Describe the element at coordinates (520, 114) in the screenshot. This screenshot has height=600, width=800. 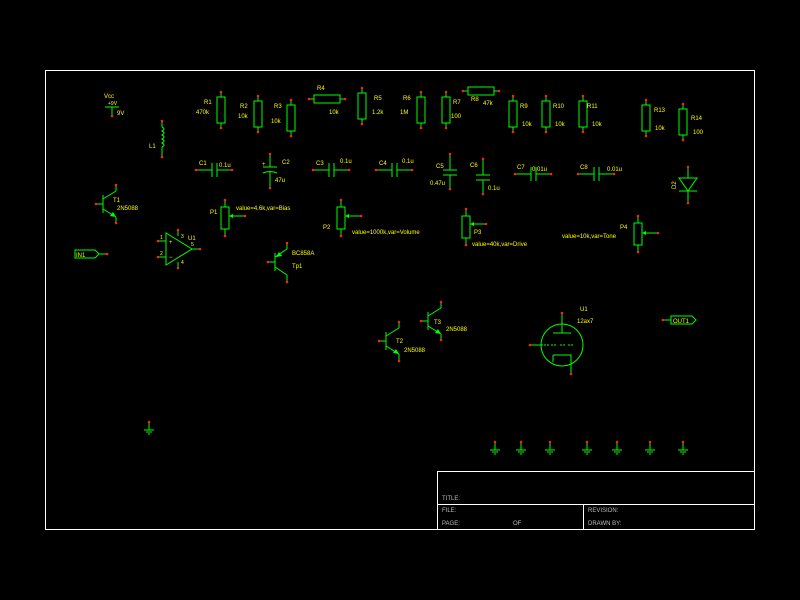
I see `resistor-r9: R9 10k` at that location.